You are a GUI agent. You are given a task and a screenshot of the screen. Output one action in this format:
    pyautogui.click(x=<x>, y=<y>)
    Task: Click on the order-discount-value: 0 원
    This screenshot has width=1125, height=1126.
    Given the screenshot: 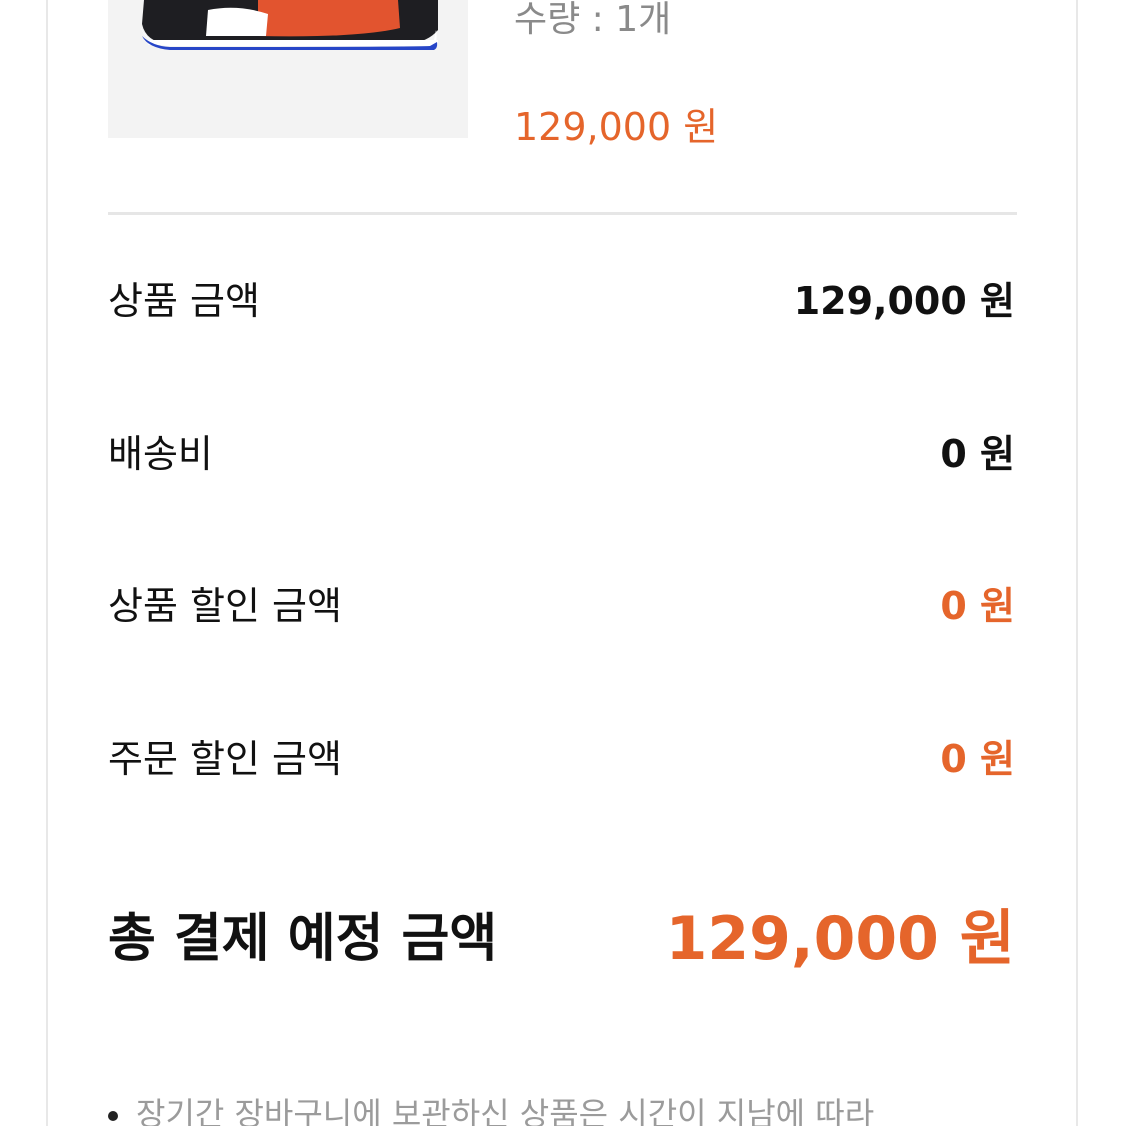 What is the action you would take?
    pyautogui.click(x=977, y=758)
    